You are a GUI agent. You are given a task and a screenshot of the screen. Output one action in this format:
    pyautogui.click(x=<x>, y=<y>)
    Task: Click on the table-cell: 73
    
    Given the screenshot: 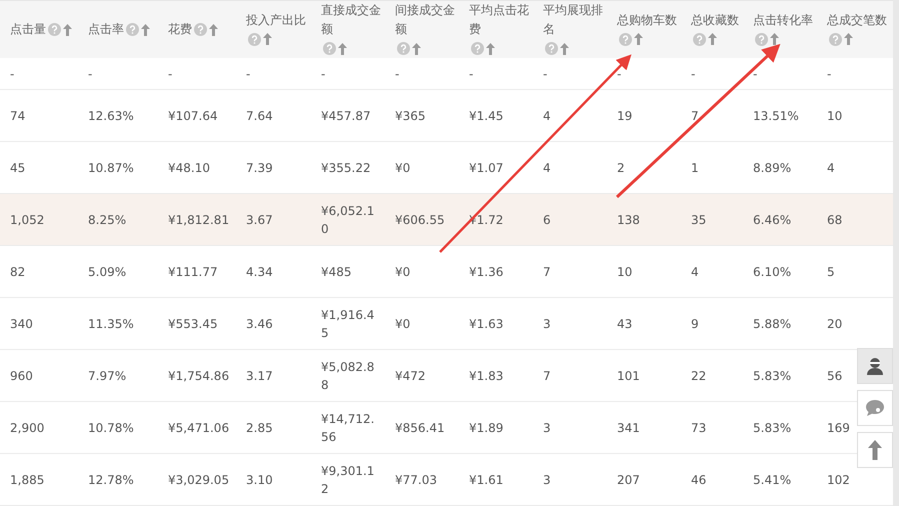 What is the action you would take?
    pyautogui.click(x=698, y=427)
    